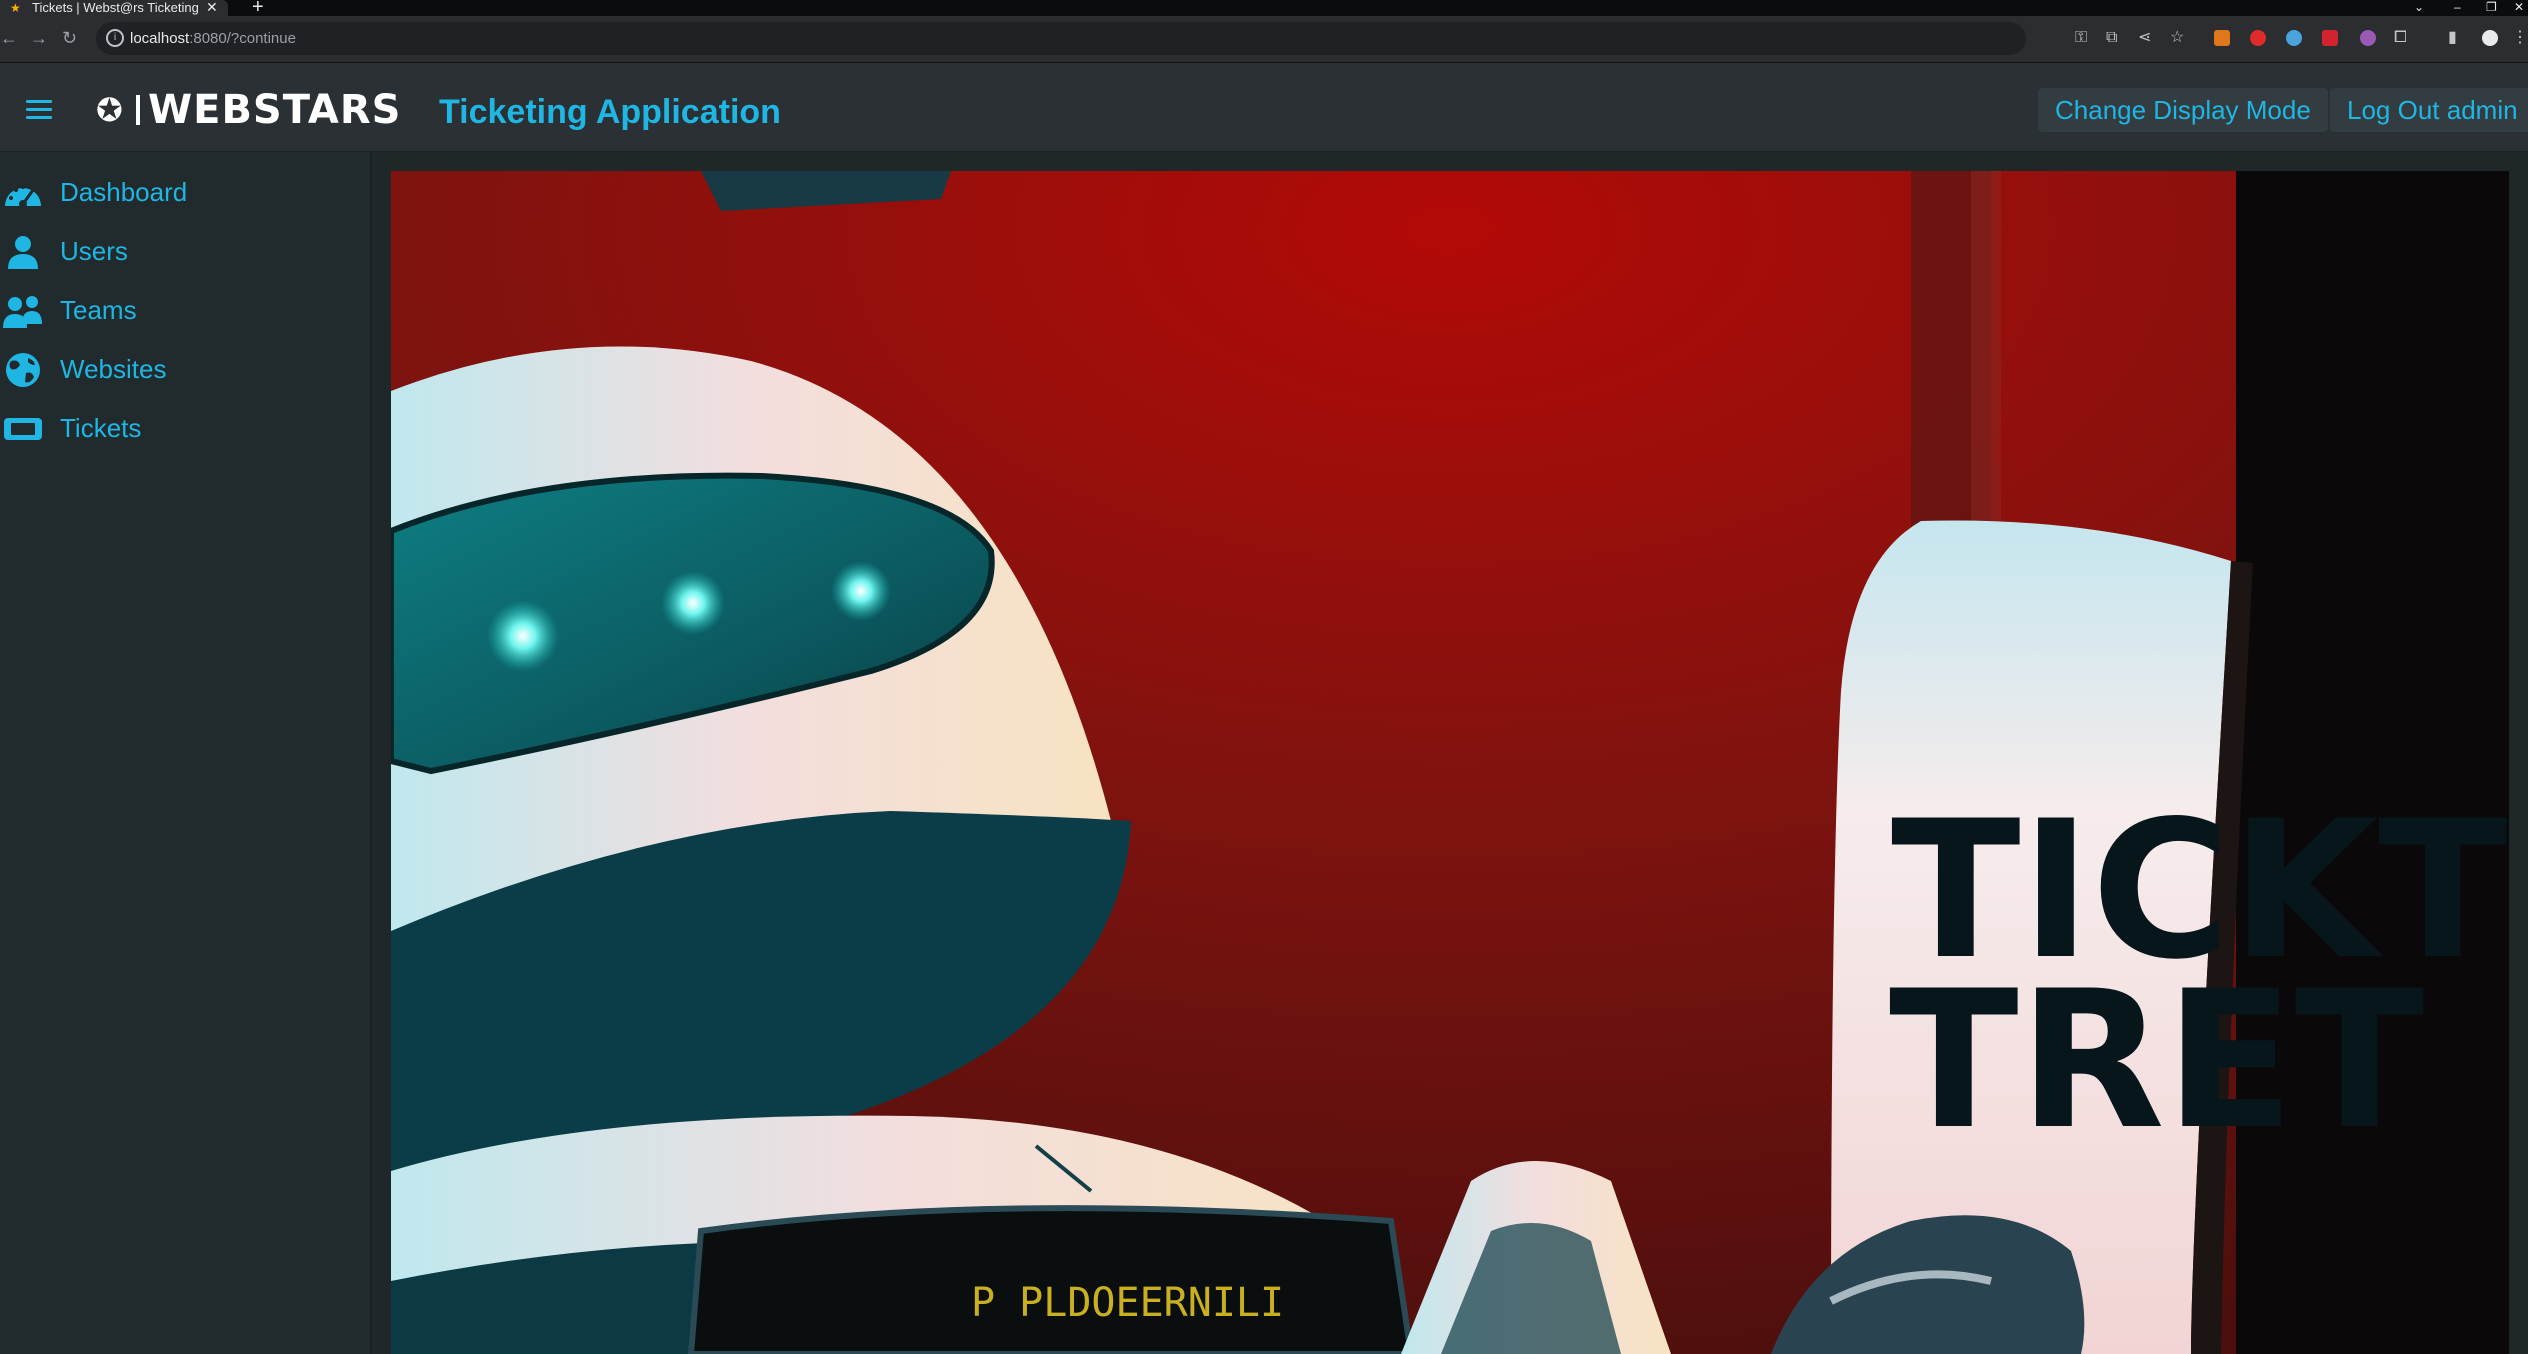 The height and width of the screenshot is (1354, 2528). Describe the element at coordinates (212, 7) in the screenshot. I see `tab-close-icon: ✕` at that location.